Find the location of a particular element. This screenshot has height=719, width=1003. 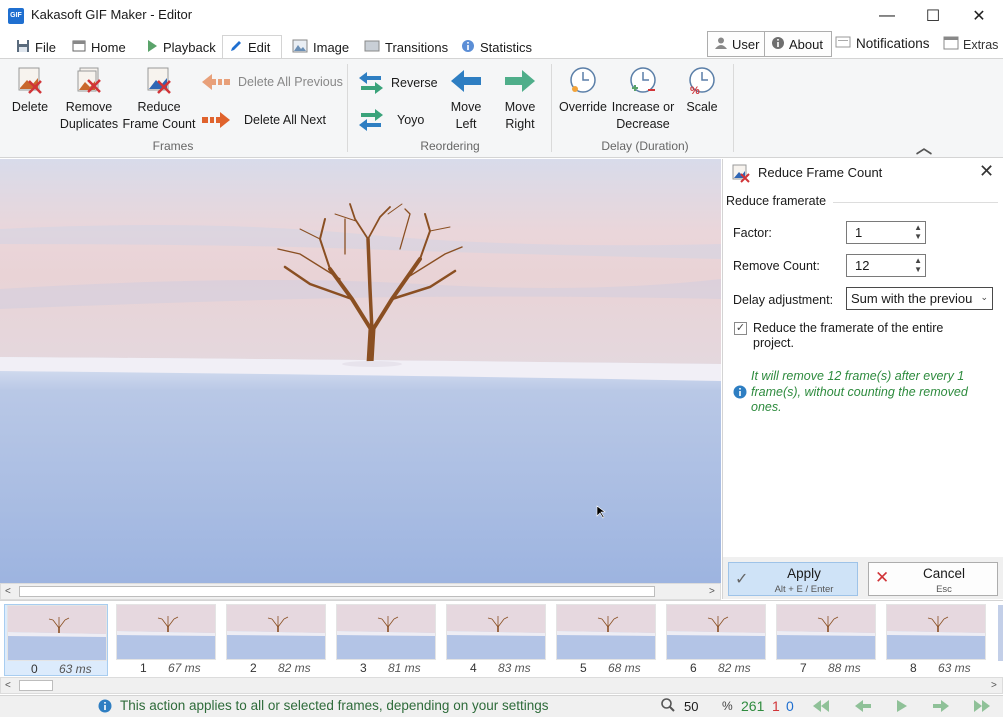

user-button: User is located at coordinates (736, 44).